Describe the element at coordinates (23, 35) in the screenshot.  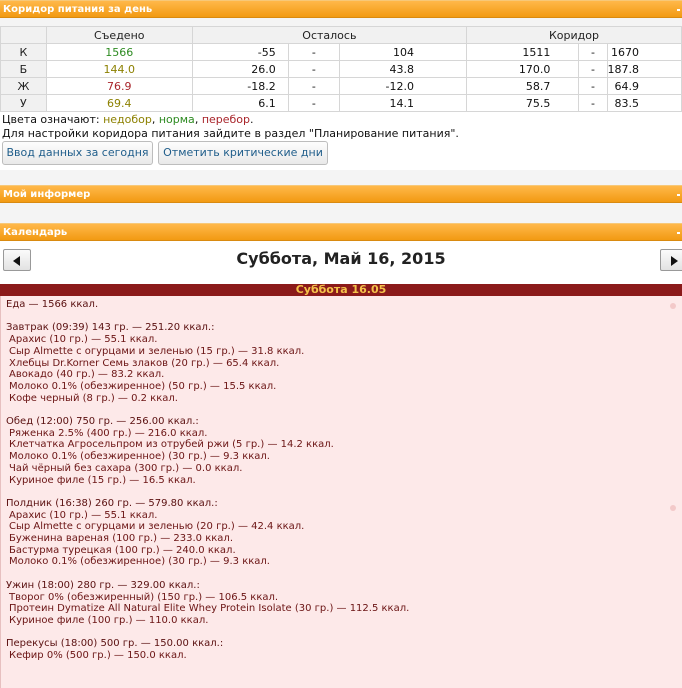
I see `header-empty` at that location.